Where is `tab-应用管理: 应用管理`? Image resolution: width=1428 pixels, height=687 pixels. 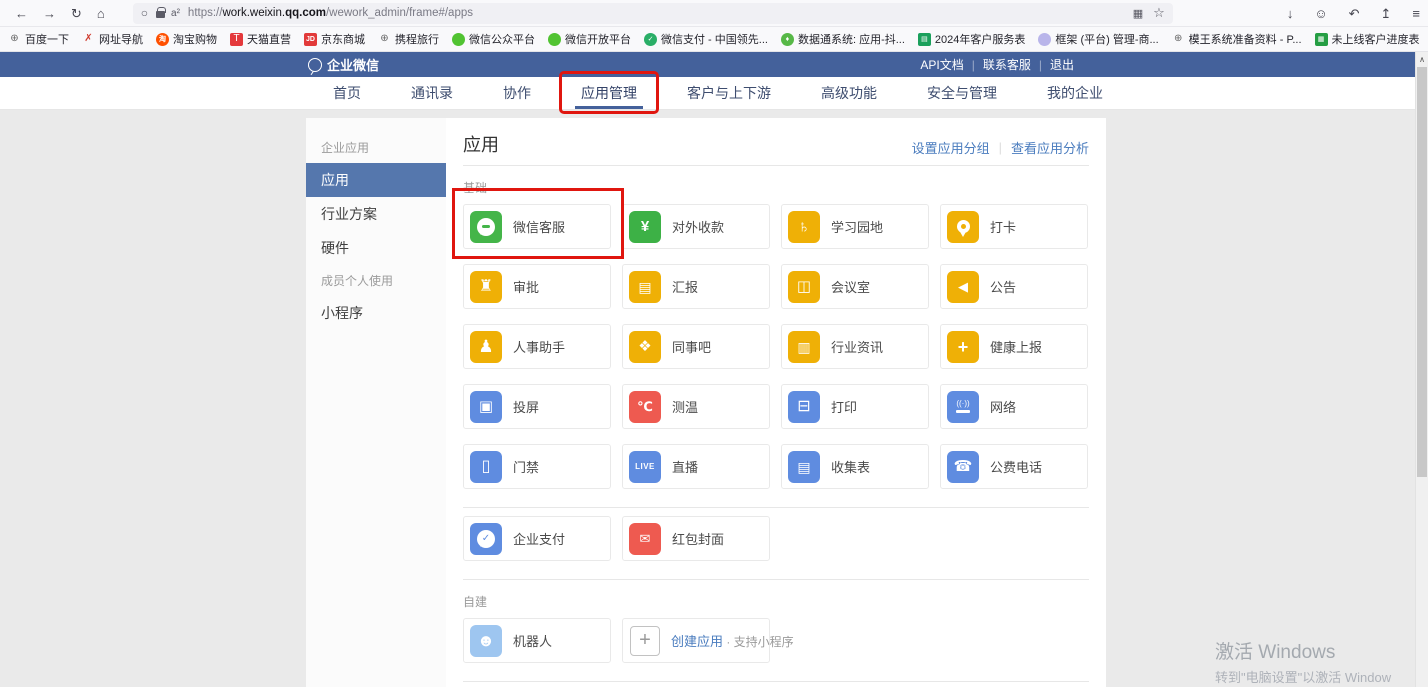 tab-应用管理: 应用管理 is located at coordinates (609, 92).